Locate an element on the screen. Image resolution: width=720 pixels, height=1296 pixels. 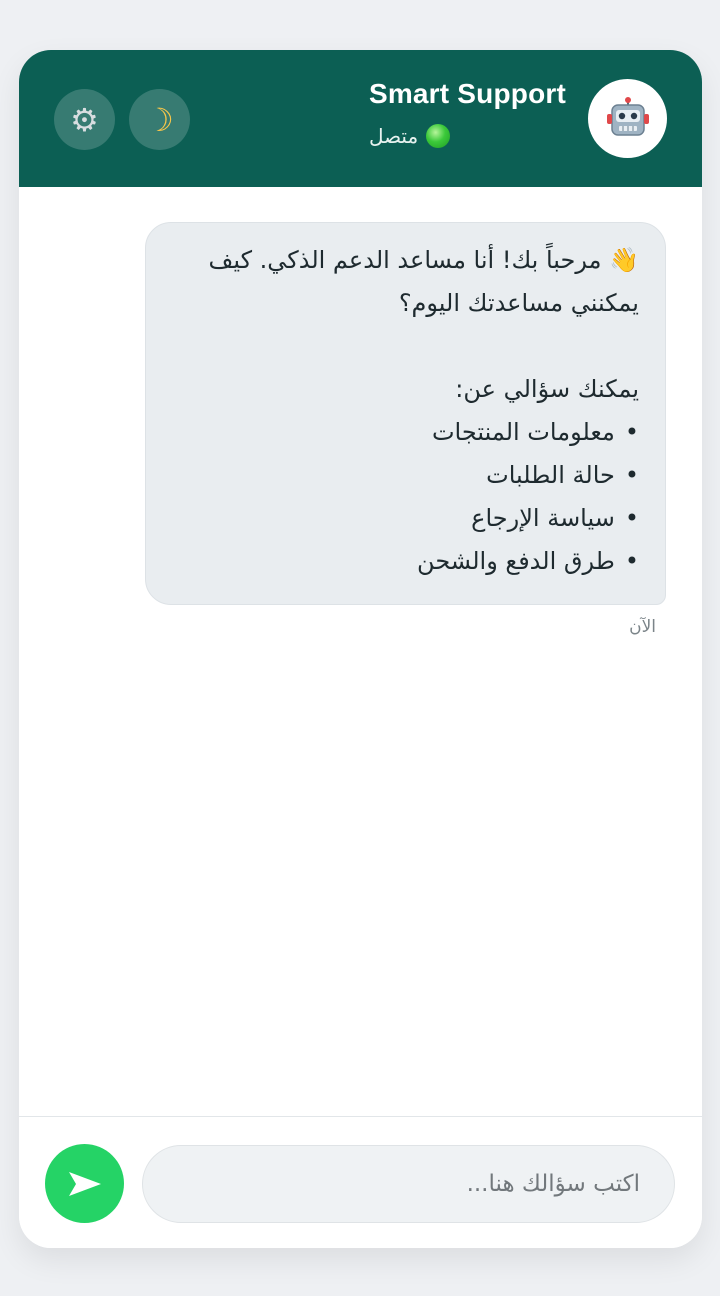
avatar is located at coordinates (627, 118).